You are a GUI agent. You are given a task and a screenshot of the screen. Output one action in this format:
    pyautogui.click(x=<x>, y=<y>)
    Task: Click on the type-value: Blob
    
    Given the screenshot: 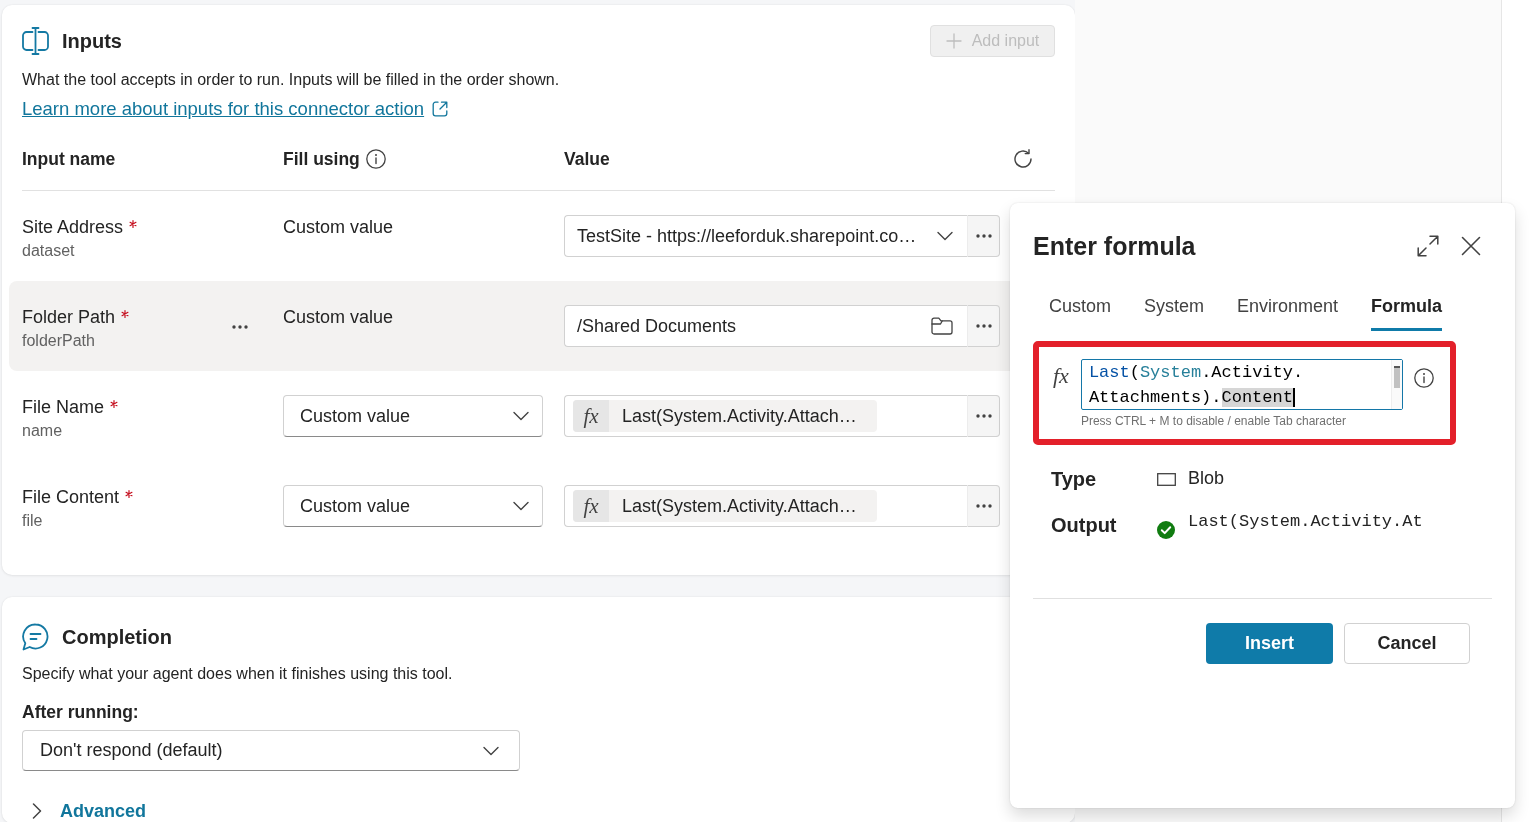 What is the action you would take?
    pyautogui.click(x=1206, y=479)
    